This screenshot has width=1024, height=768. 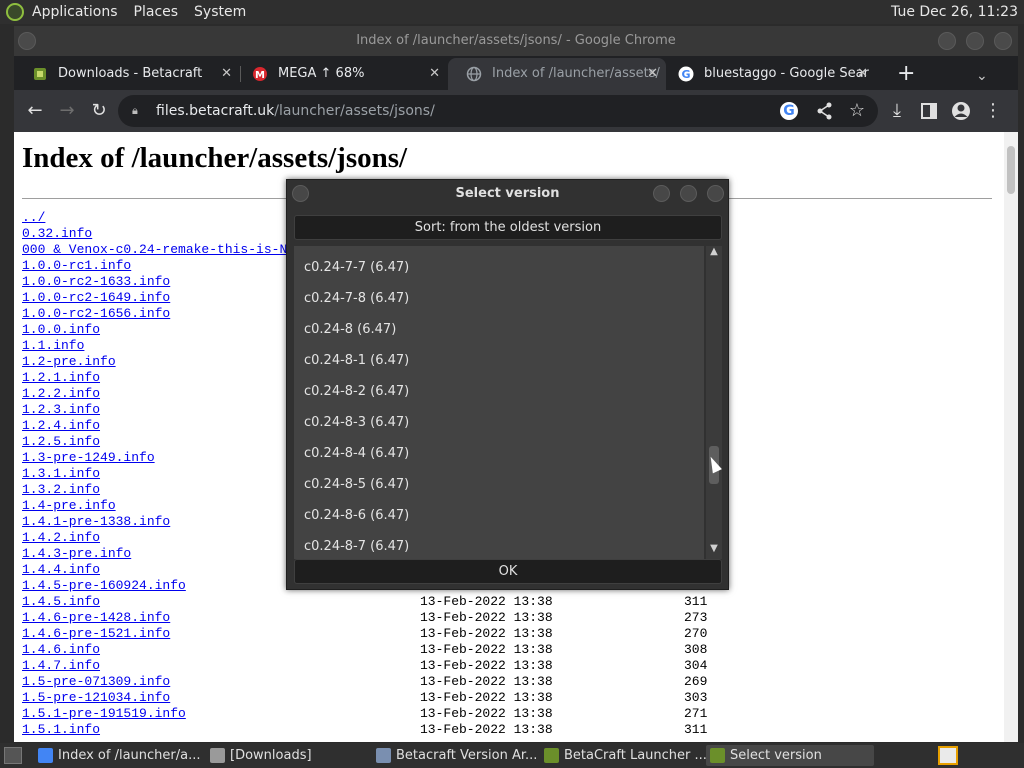 What do you see at coordinates (356, 391) in the screenshot?
I see `version-item: c0.24-8-2 (6.47)` at bounding box center [356, 391].